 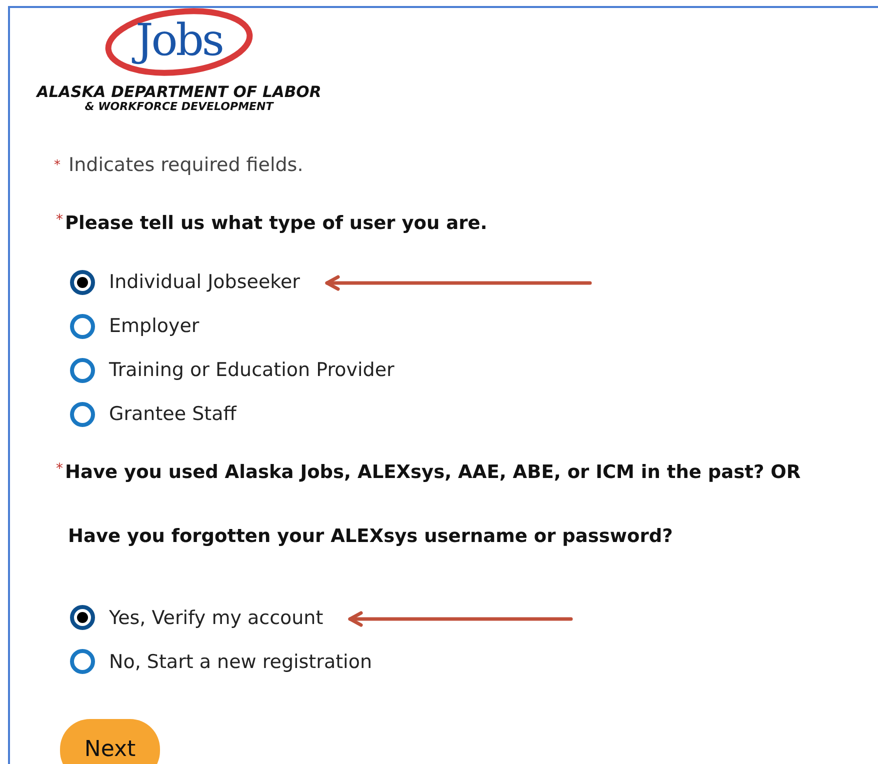 I want to click on question-text: Have you used Alaska Jobs, ALEXsys, AAE, ABE, or ICM in the past? OR, so click(x=433, y=473).